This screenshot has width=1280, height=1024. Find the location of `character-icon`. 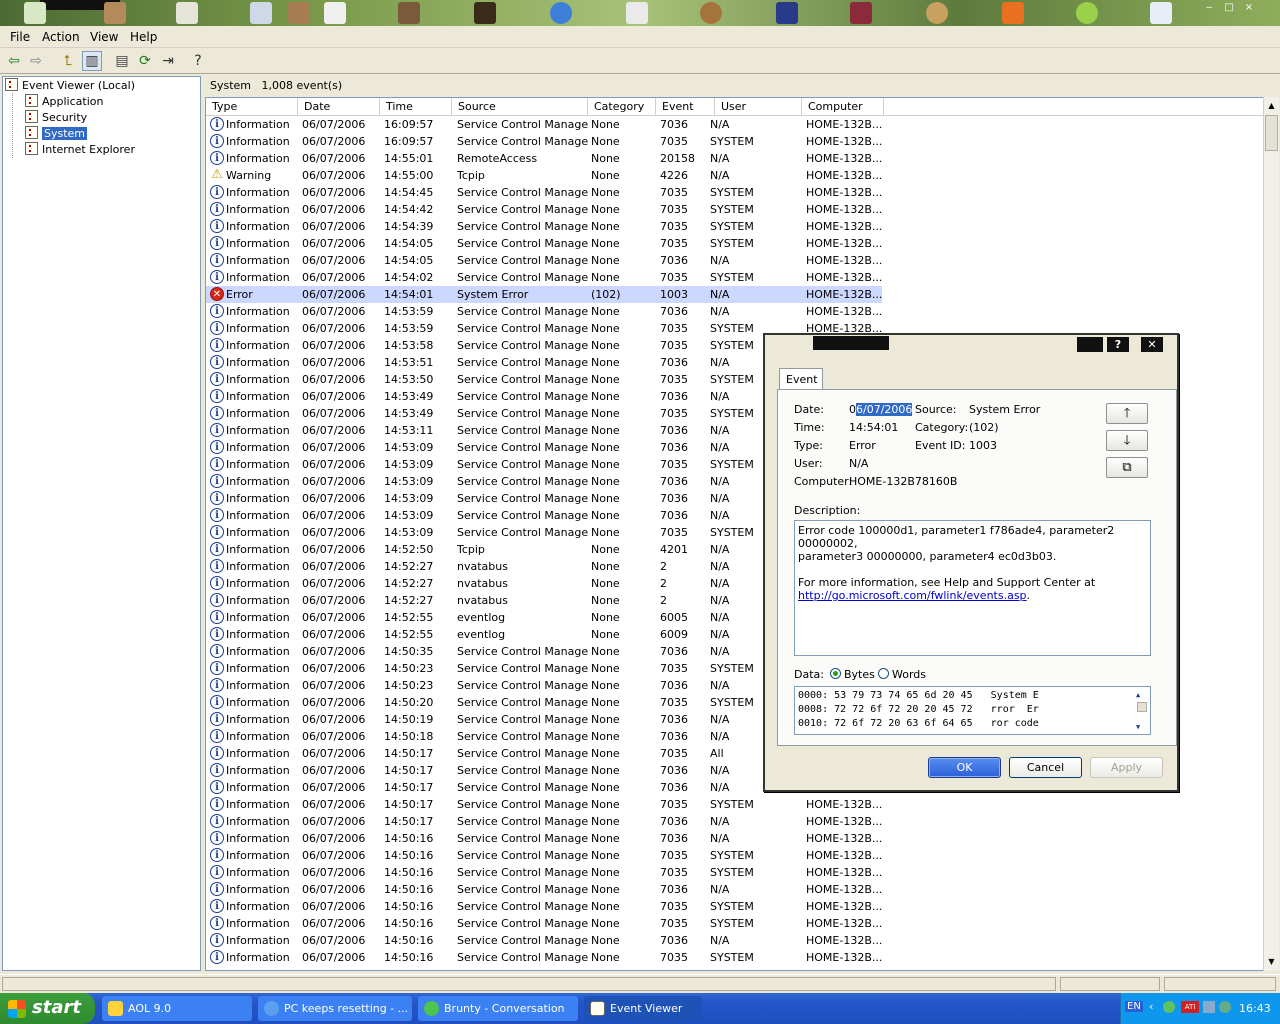

character-icon is located at coordinates (937, 13).